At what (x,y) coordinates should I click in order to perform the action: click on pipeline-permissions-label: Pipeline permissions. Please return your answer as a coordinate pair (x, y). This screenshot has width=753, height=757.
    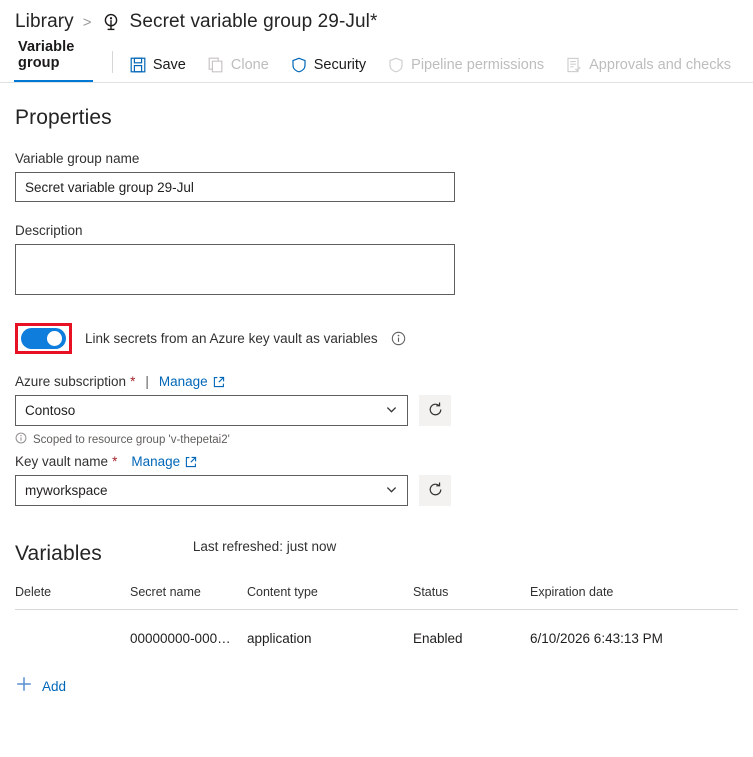
    Looking at the image, I should click on (478, 65).